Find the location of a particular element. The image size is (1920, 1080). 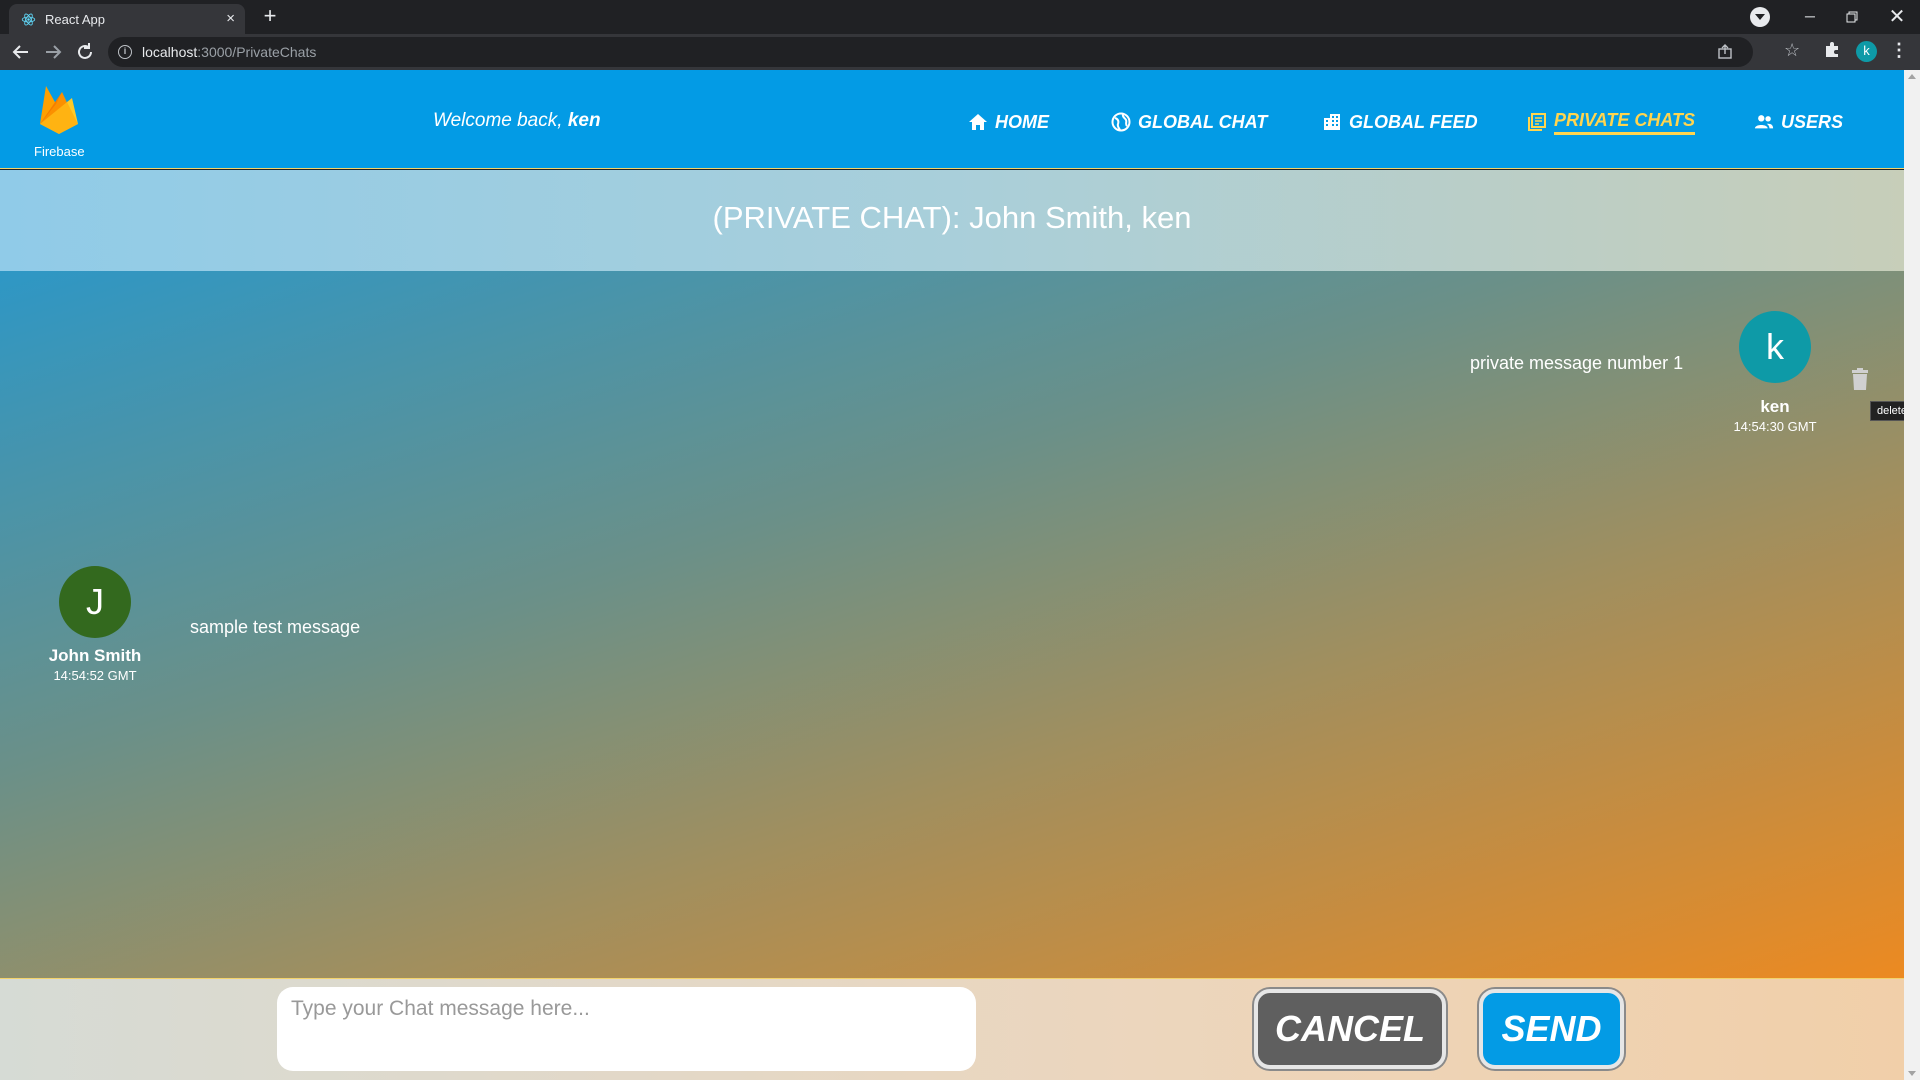

chat-header: (PRIVATE CHAT): John Smith, ken is located at coordinates (952, 220).